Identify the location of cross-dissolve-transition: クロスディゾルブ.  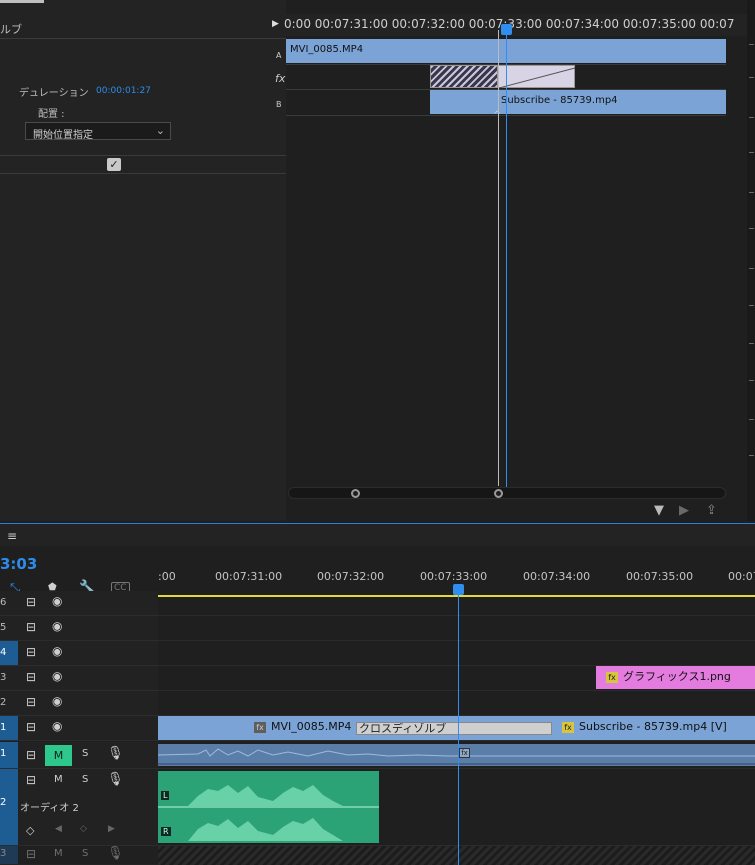
(454, 728).